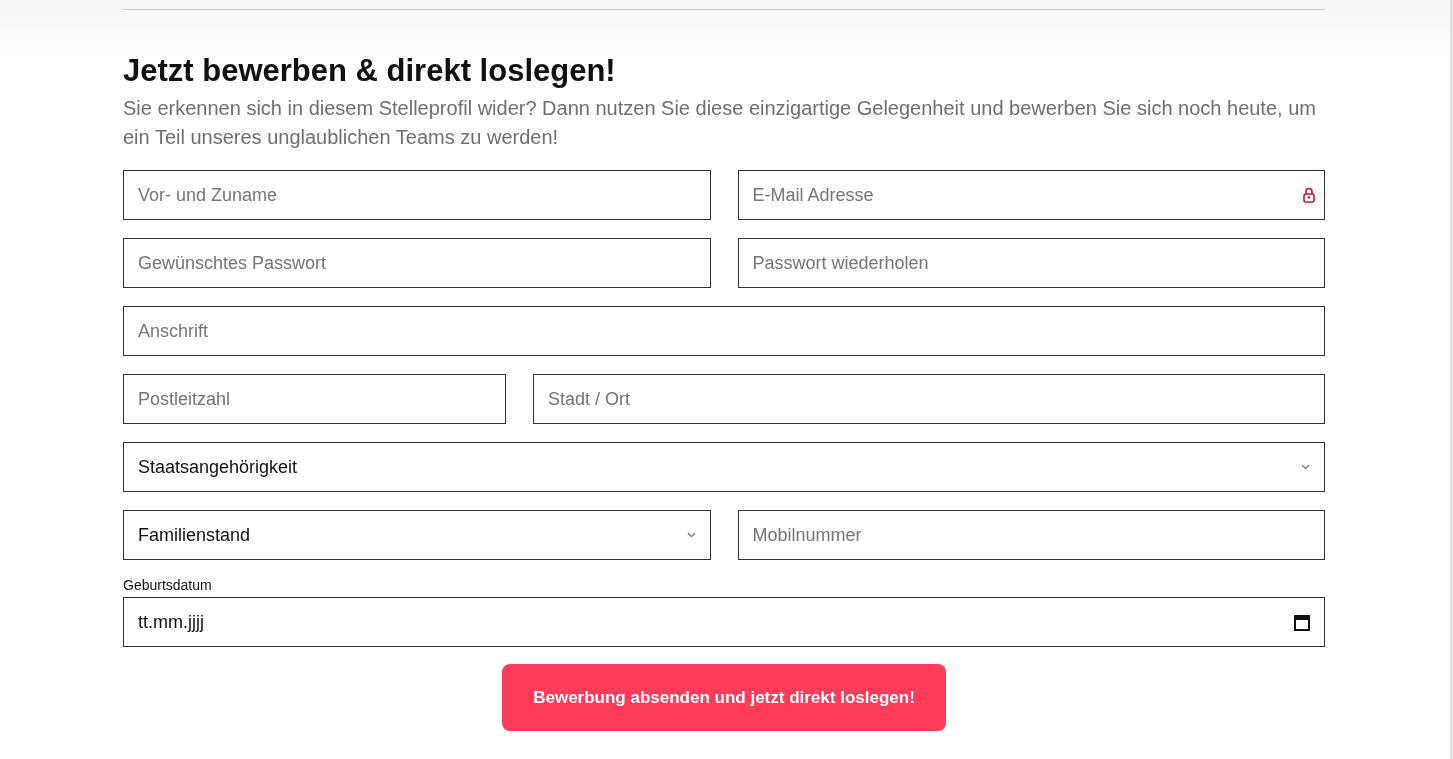 The height and width of the screenshot is (759, 1453). Describe the element at coordinates (417, 263) in the screenshot. I see `input-field: Gewünschtes Passwort` at that location.